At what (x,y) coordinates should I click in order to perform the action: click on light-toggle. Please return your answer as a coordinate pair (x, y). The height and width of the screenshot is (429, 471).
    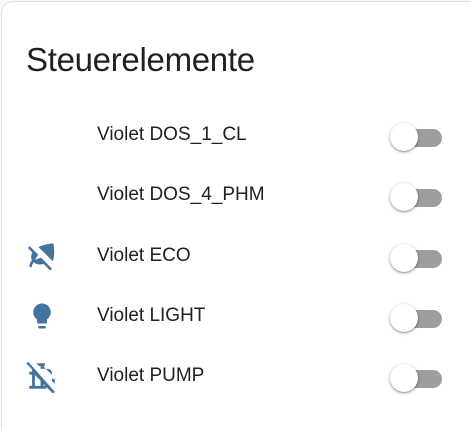
    Looking at the image, I should click on (418, 317).